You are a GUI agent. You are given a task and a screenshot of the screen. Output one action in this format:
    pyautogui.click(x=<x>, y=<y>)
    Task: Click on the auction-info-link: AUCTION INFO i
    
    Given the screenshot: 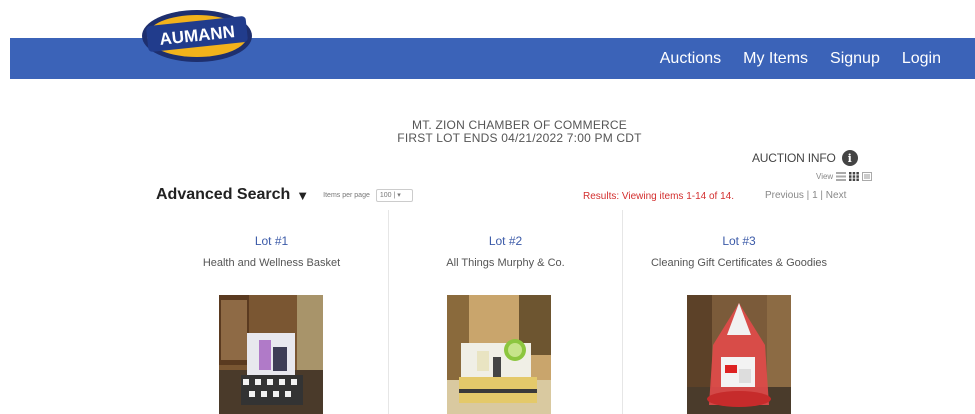 What is the action you would take?
    pyautogui.click(x=805, y=158)
    